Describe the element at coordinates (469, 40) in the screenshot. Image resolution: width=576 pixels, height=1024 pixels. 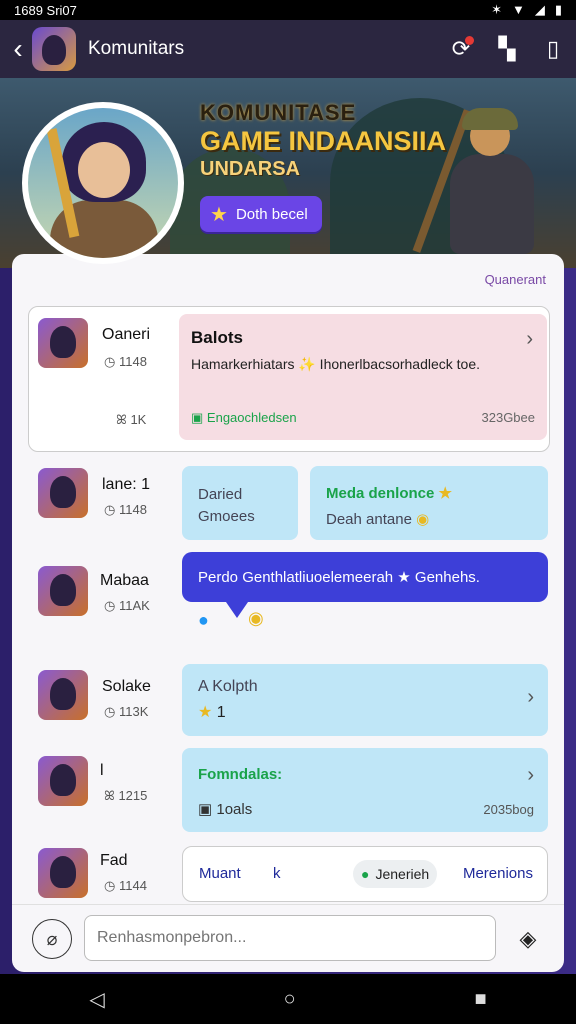
I see `notification-dot` at that location.